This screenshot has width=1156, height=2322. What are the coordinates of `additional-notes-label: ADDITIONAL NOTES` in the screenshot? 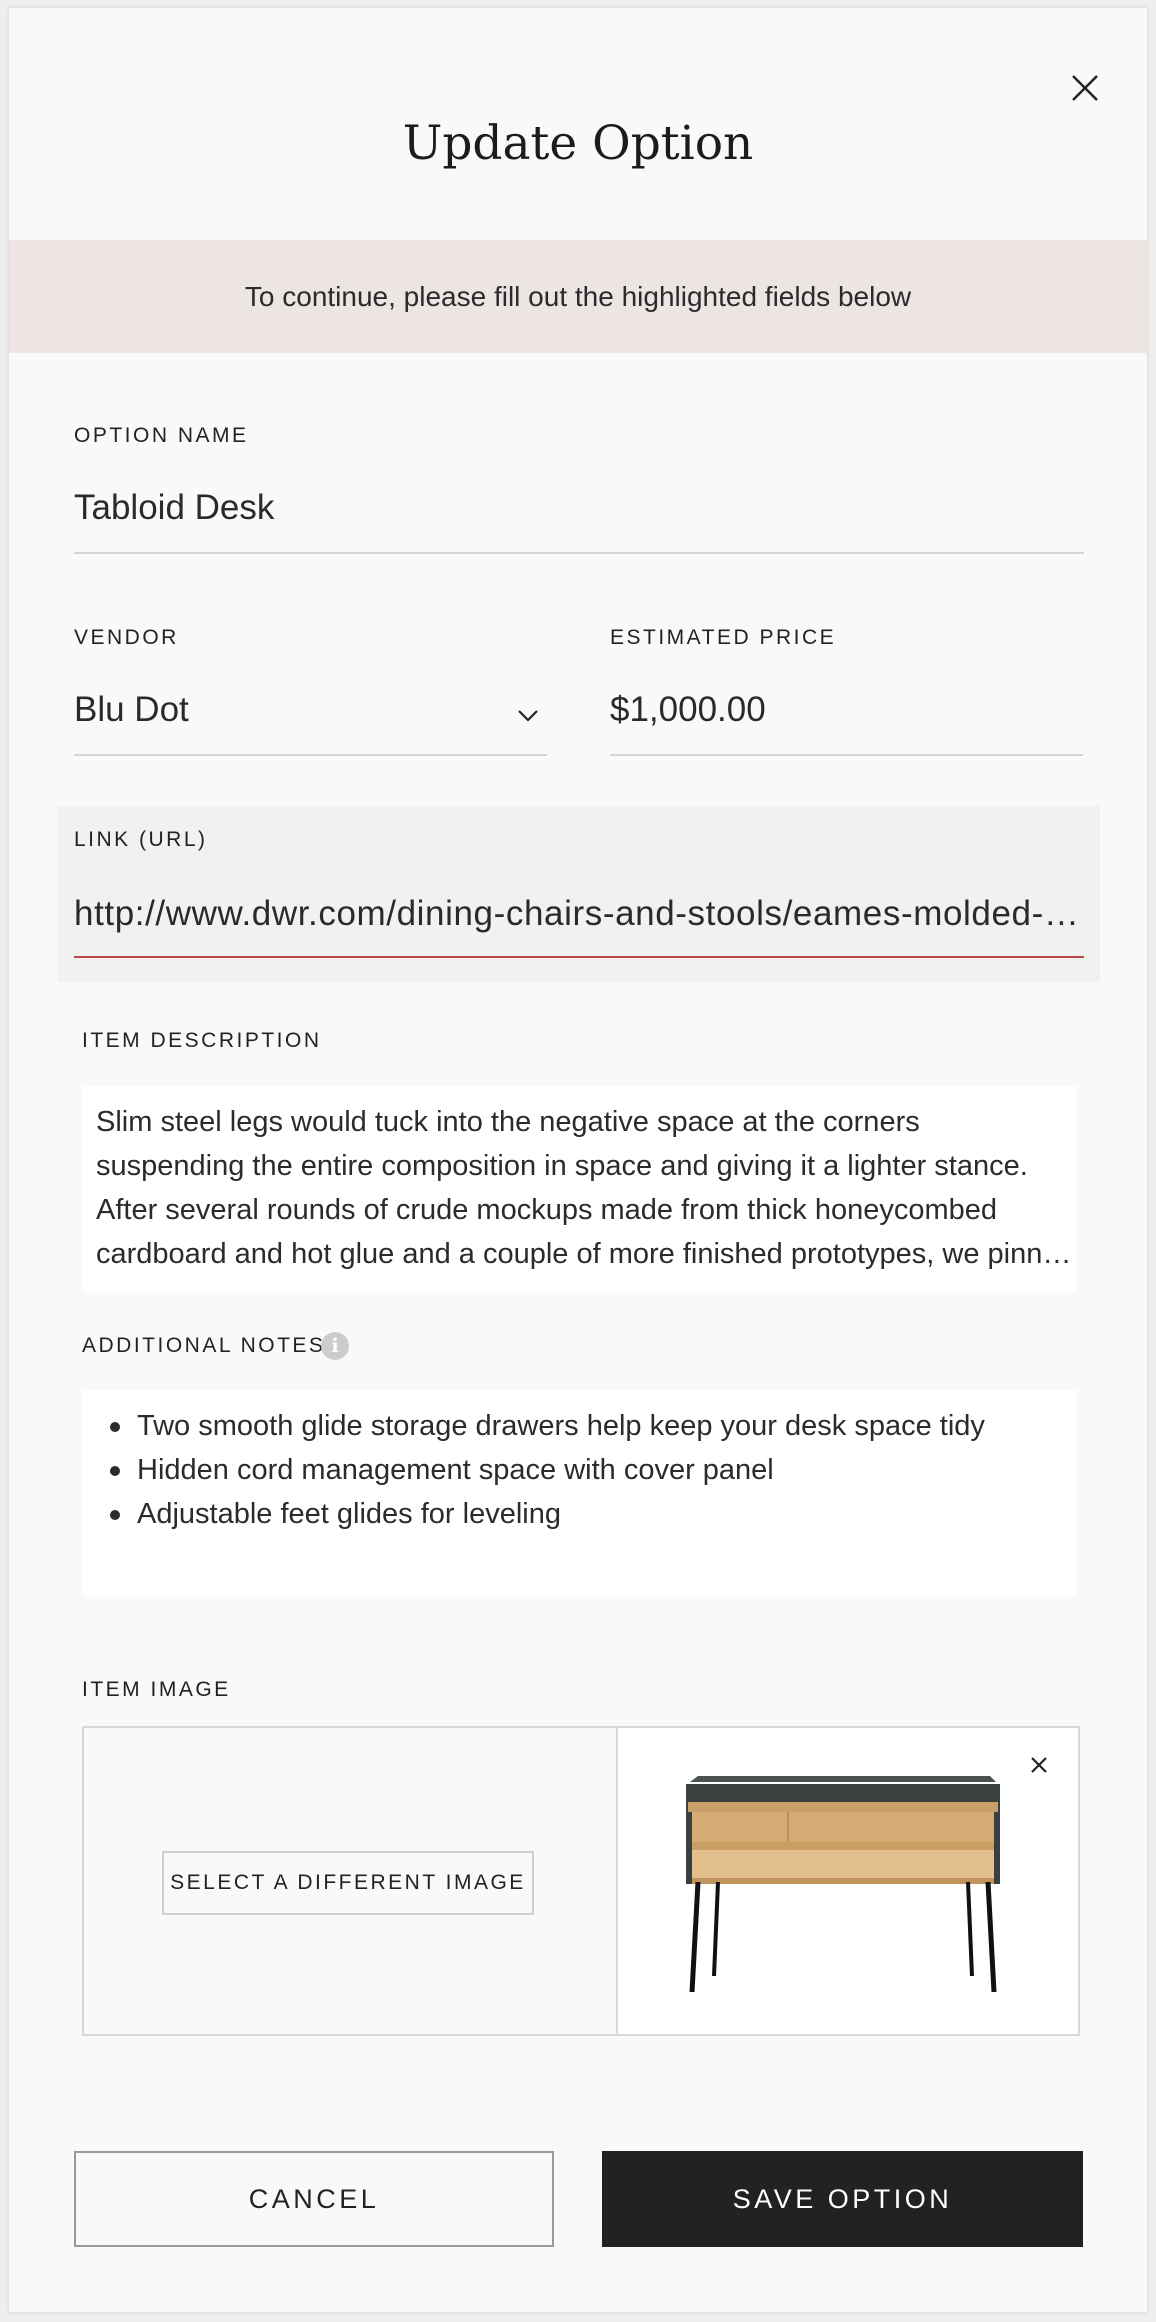 It's located at (204, 1345).